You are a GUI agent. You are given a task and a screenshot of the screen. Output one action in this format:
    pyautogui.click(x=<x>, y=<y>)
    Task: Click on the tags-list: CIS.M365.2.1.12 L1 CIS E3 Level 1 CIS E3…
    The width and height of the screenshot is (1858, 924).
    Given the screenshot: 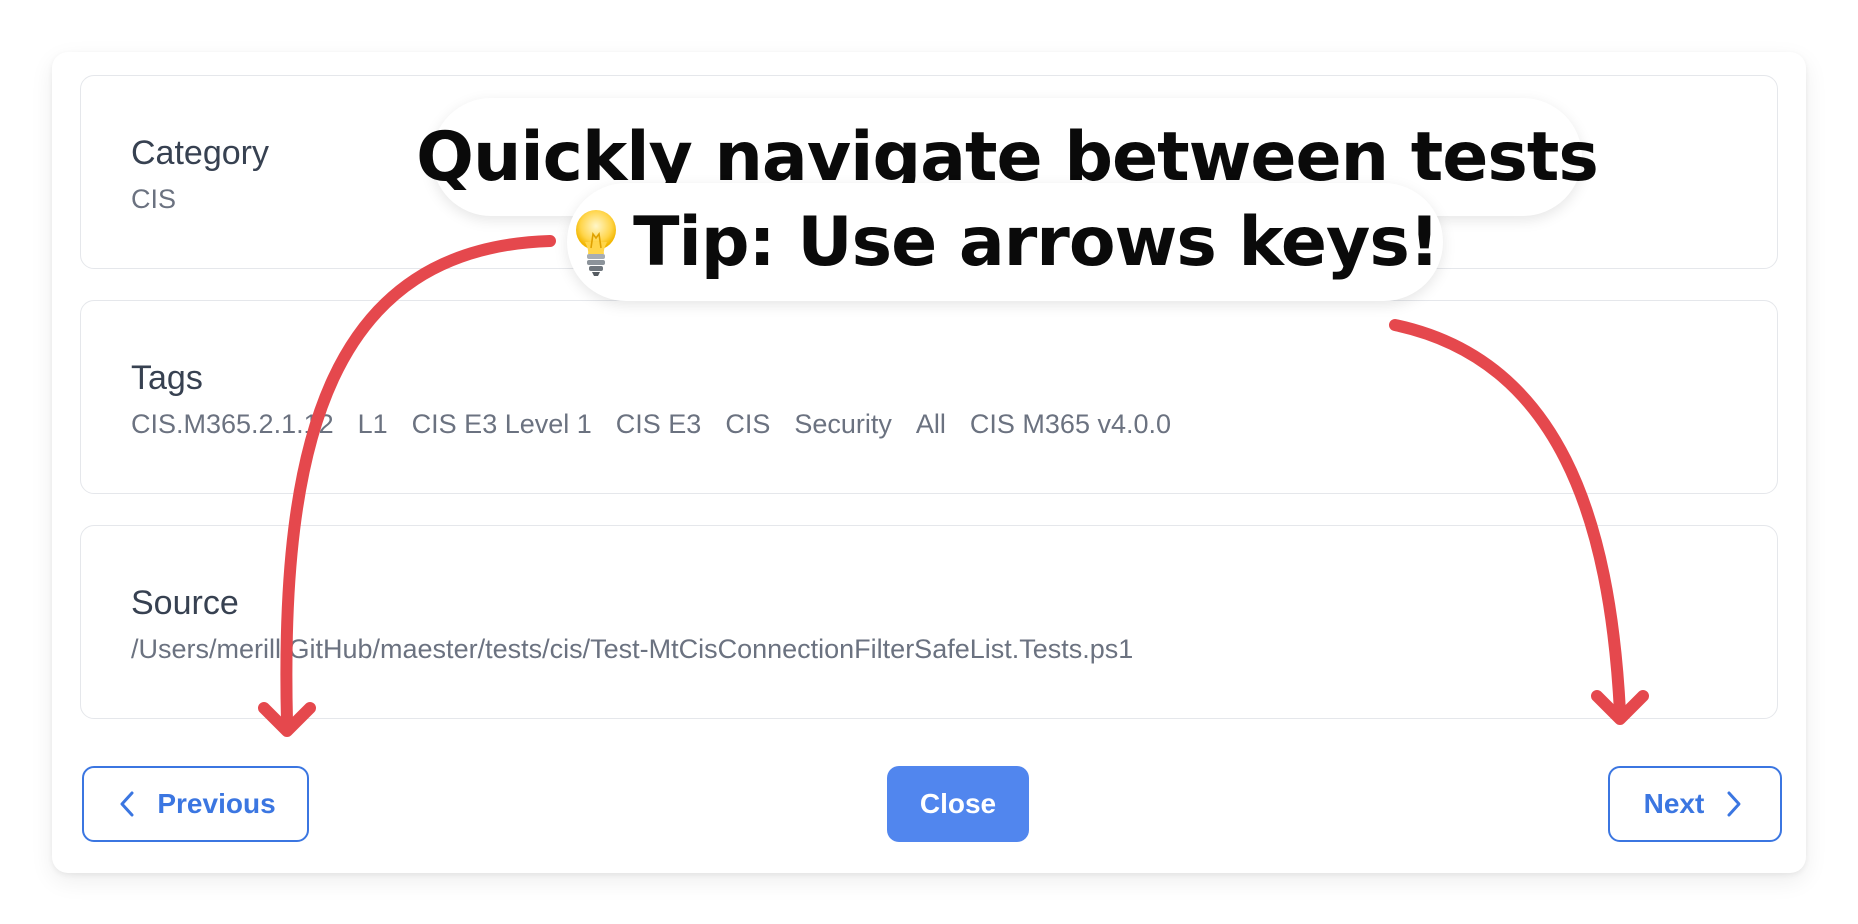 What is the action you would take?
    pyautogui.click(x=651, y=424)
    